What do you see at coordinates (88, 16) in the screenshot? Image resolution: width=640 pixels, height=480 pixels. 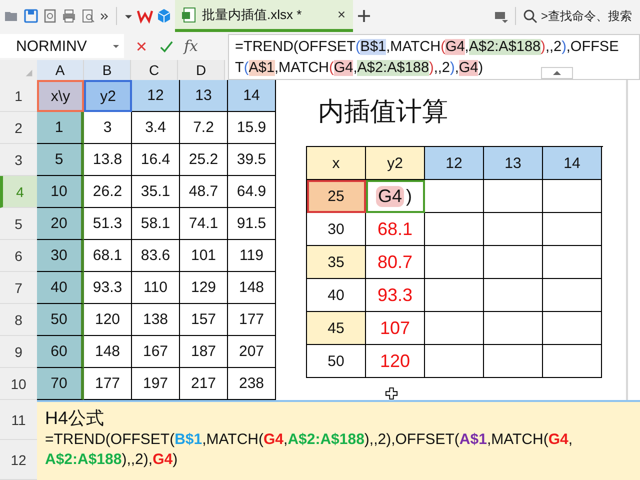 I see `print-preview-icon` at bounding box center [88, 16].